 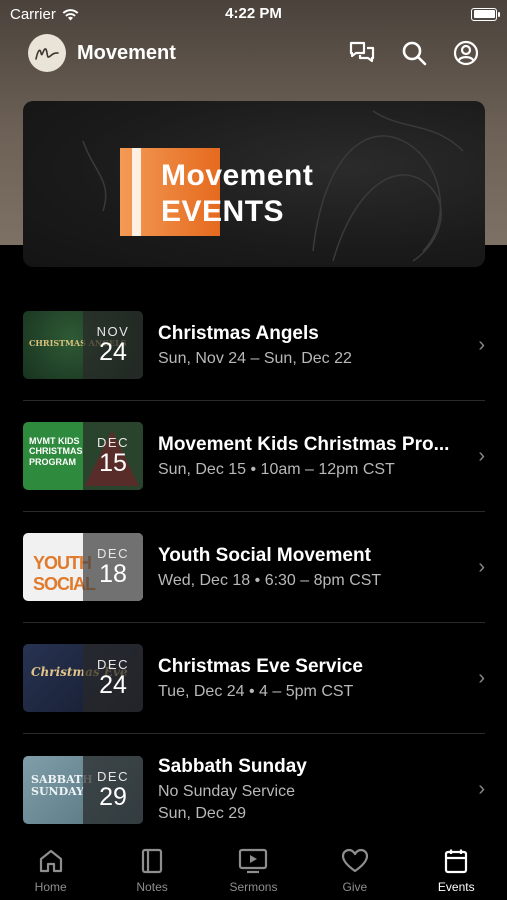 I want to click on tab-give-label: Give, so click(x=355, y=887).